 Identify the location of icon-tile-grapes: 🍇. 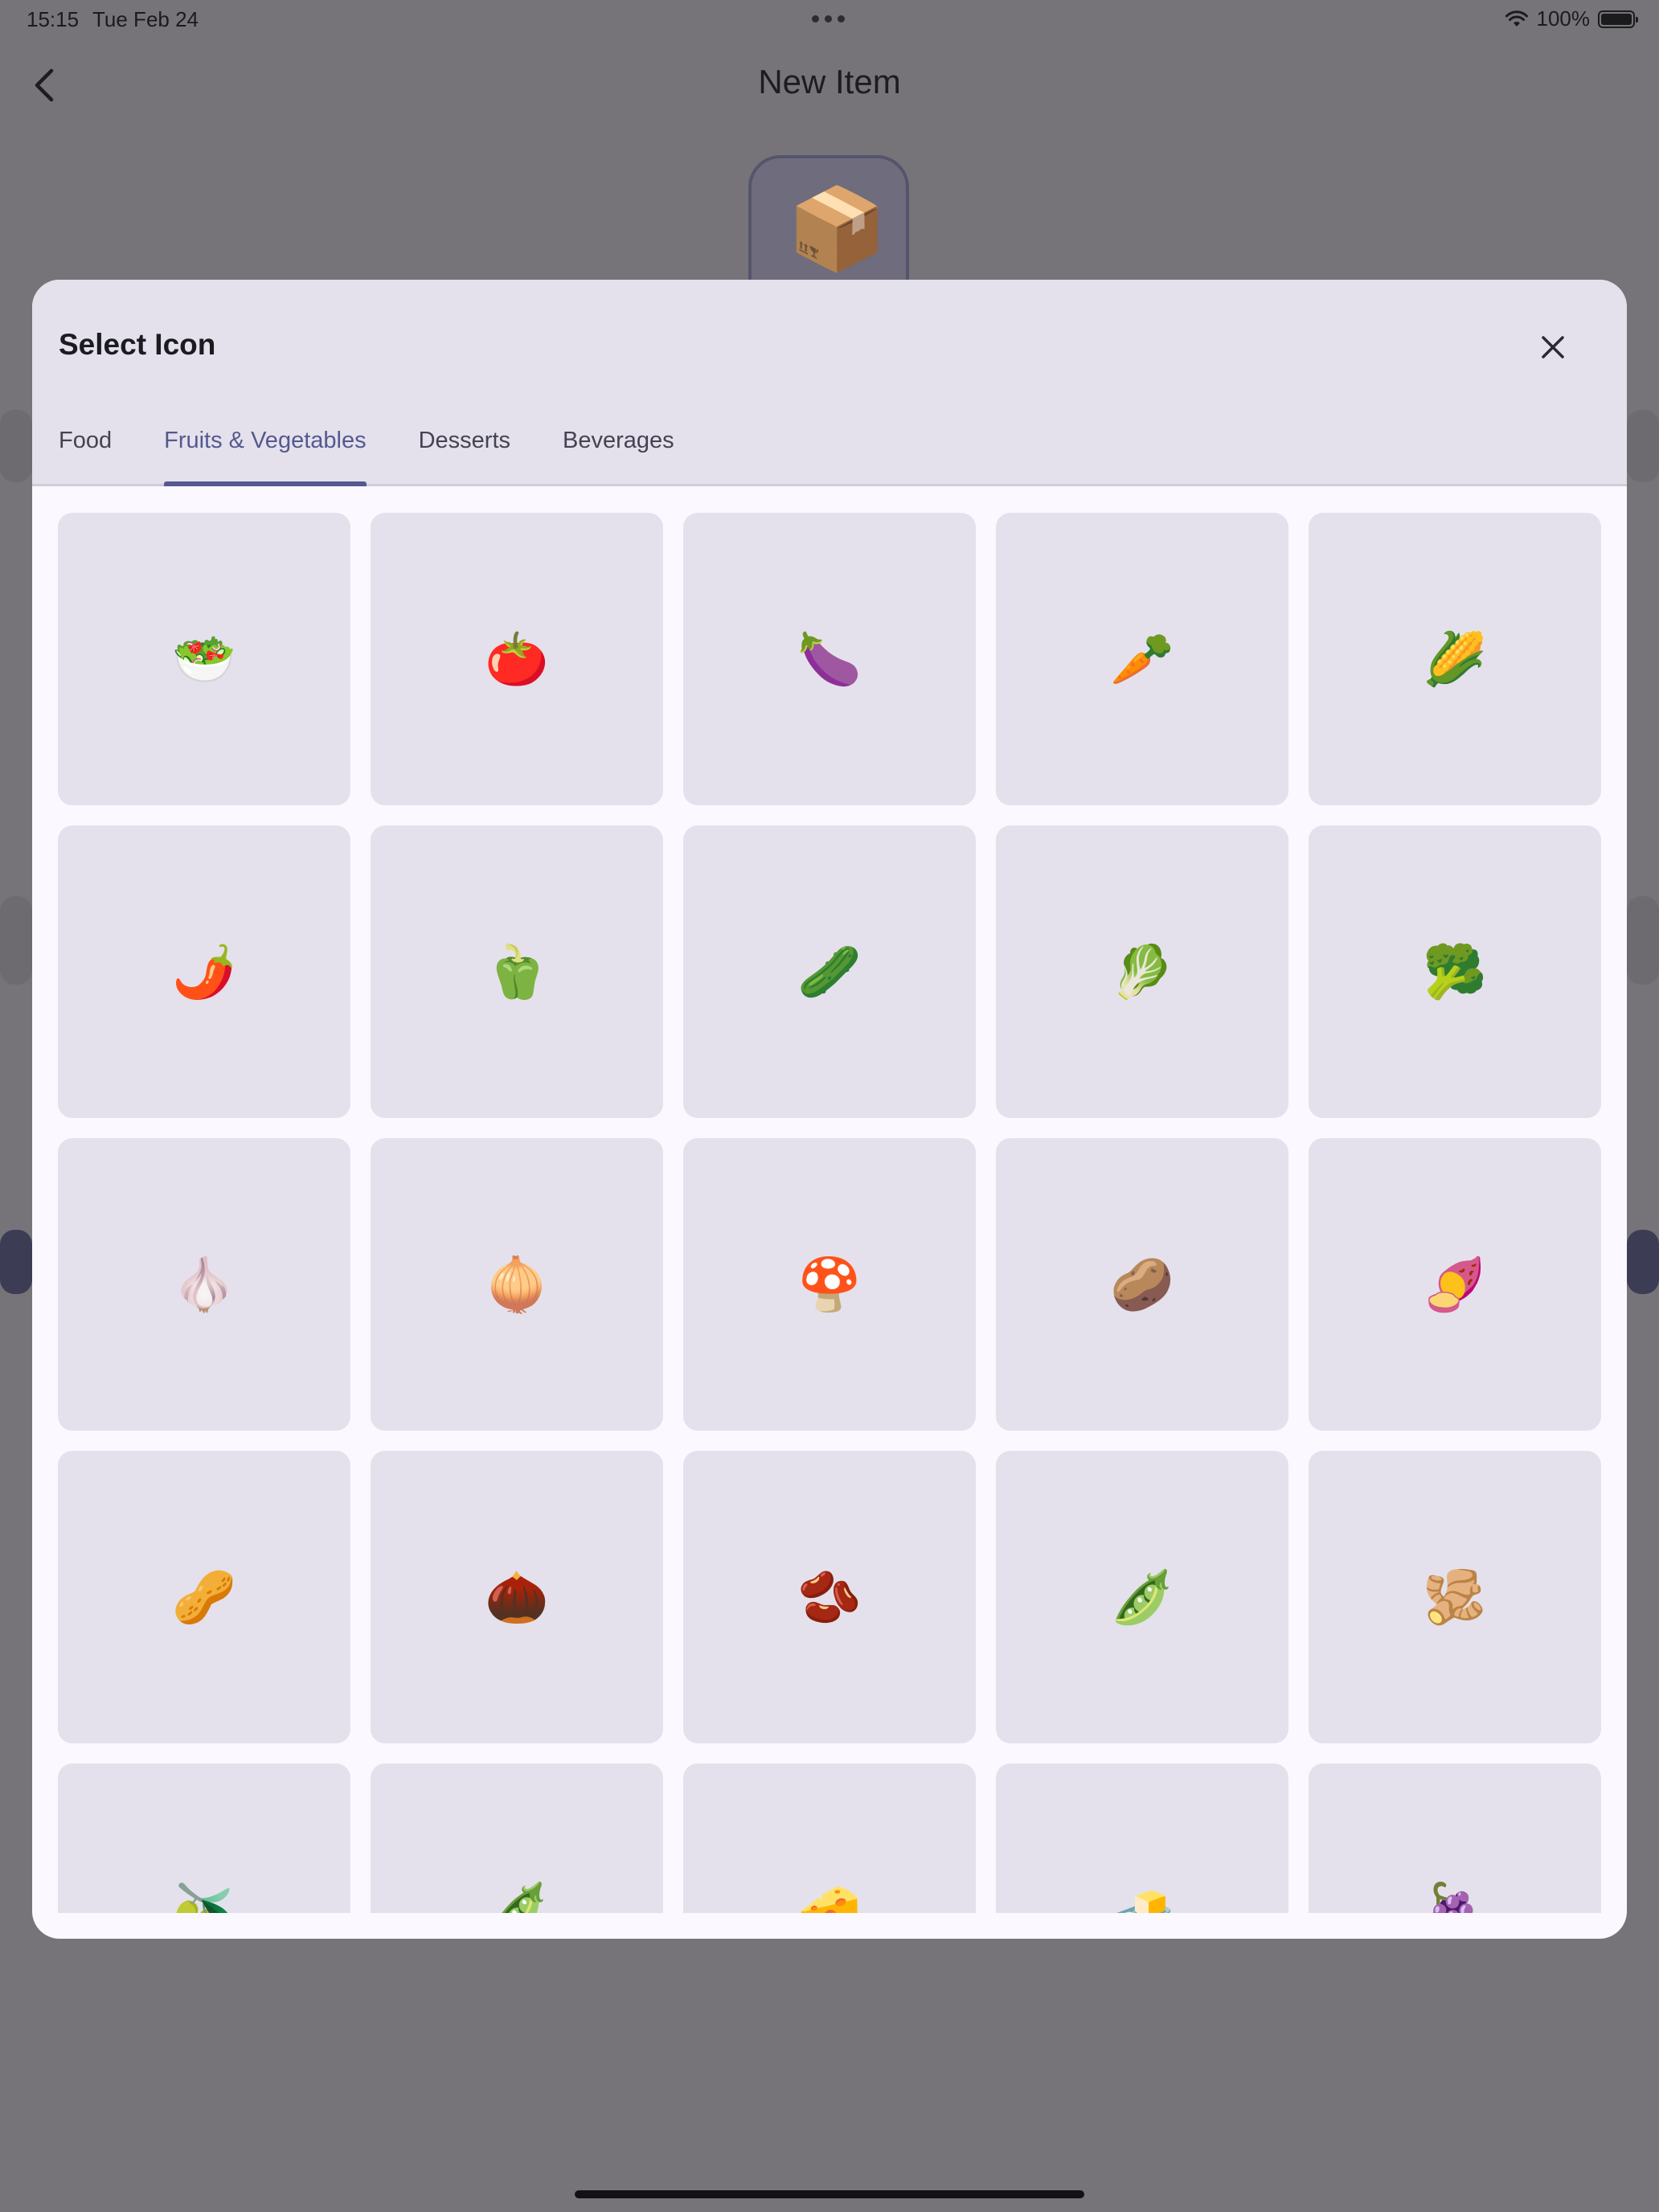
(1455, 1838).